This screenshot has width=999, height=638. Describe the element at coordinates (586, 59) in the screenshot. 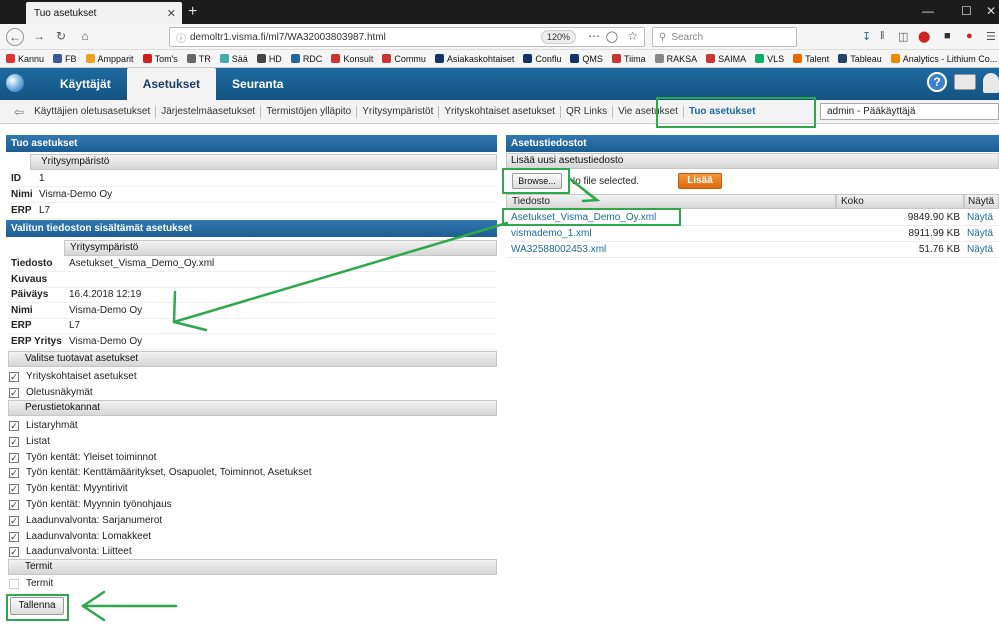

I see `bookmark-item: QMS` at that location.